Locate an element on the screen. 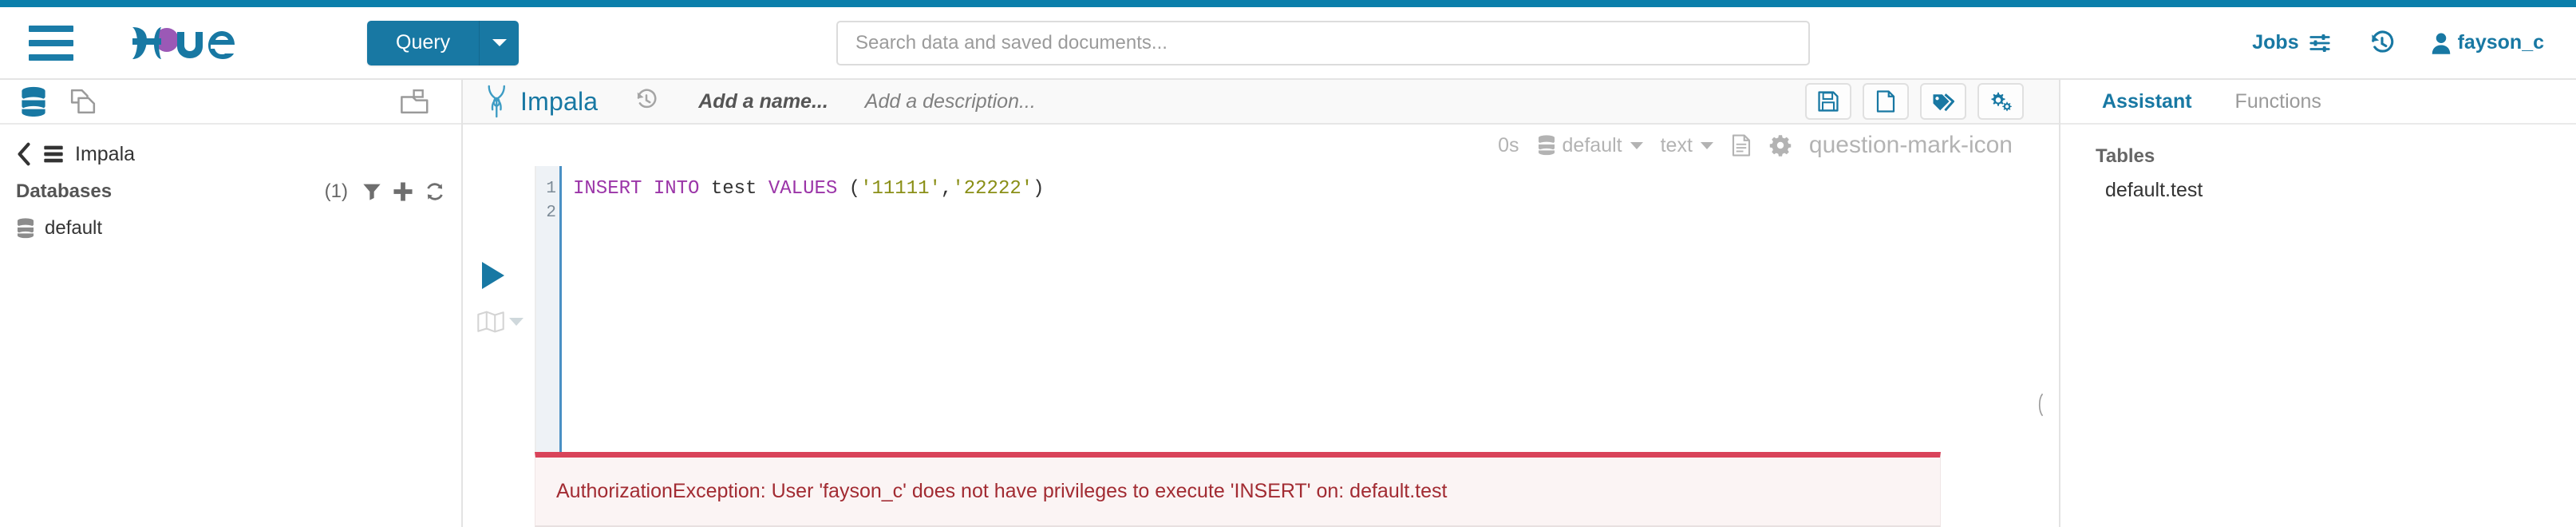 The image size is (2576, 527). impala-logo-icon is located at coordinates (496, 101).